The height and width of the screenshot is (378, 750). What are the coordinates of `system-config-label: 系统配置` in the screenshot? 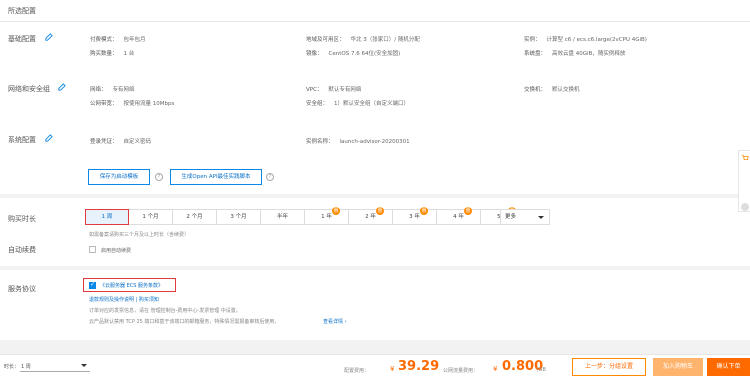 It's located at (22, 140).